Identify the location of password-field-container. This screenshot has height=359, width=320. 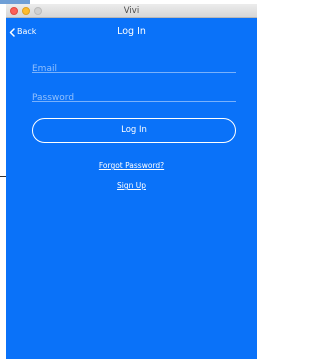
(134, 95).